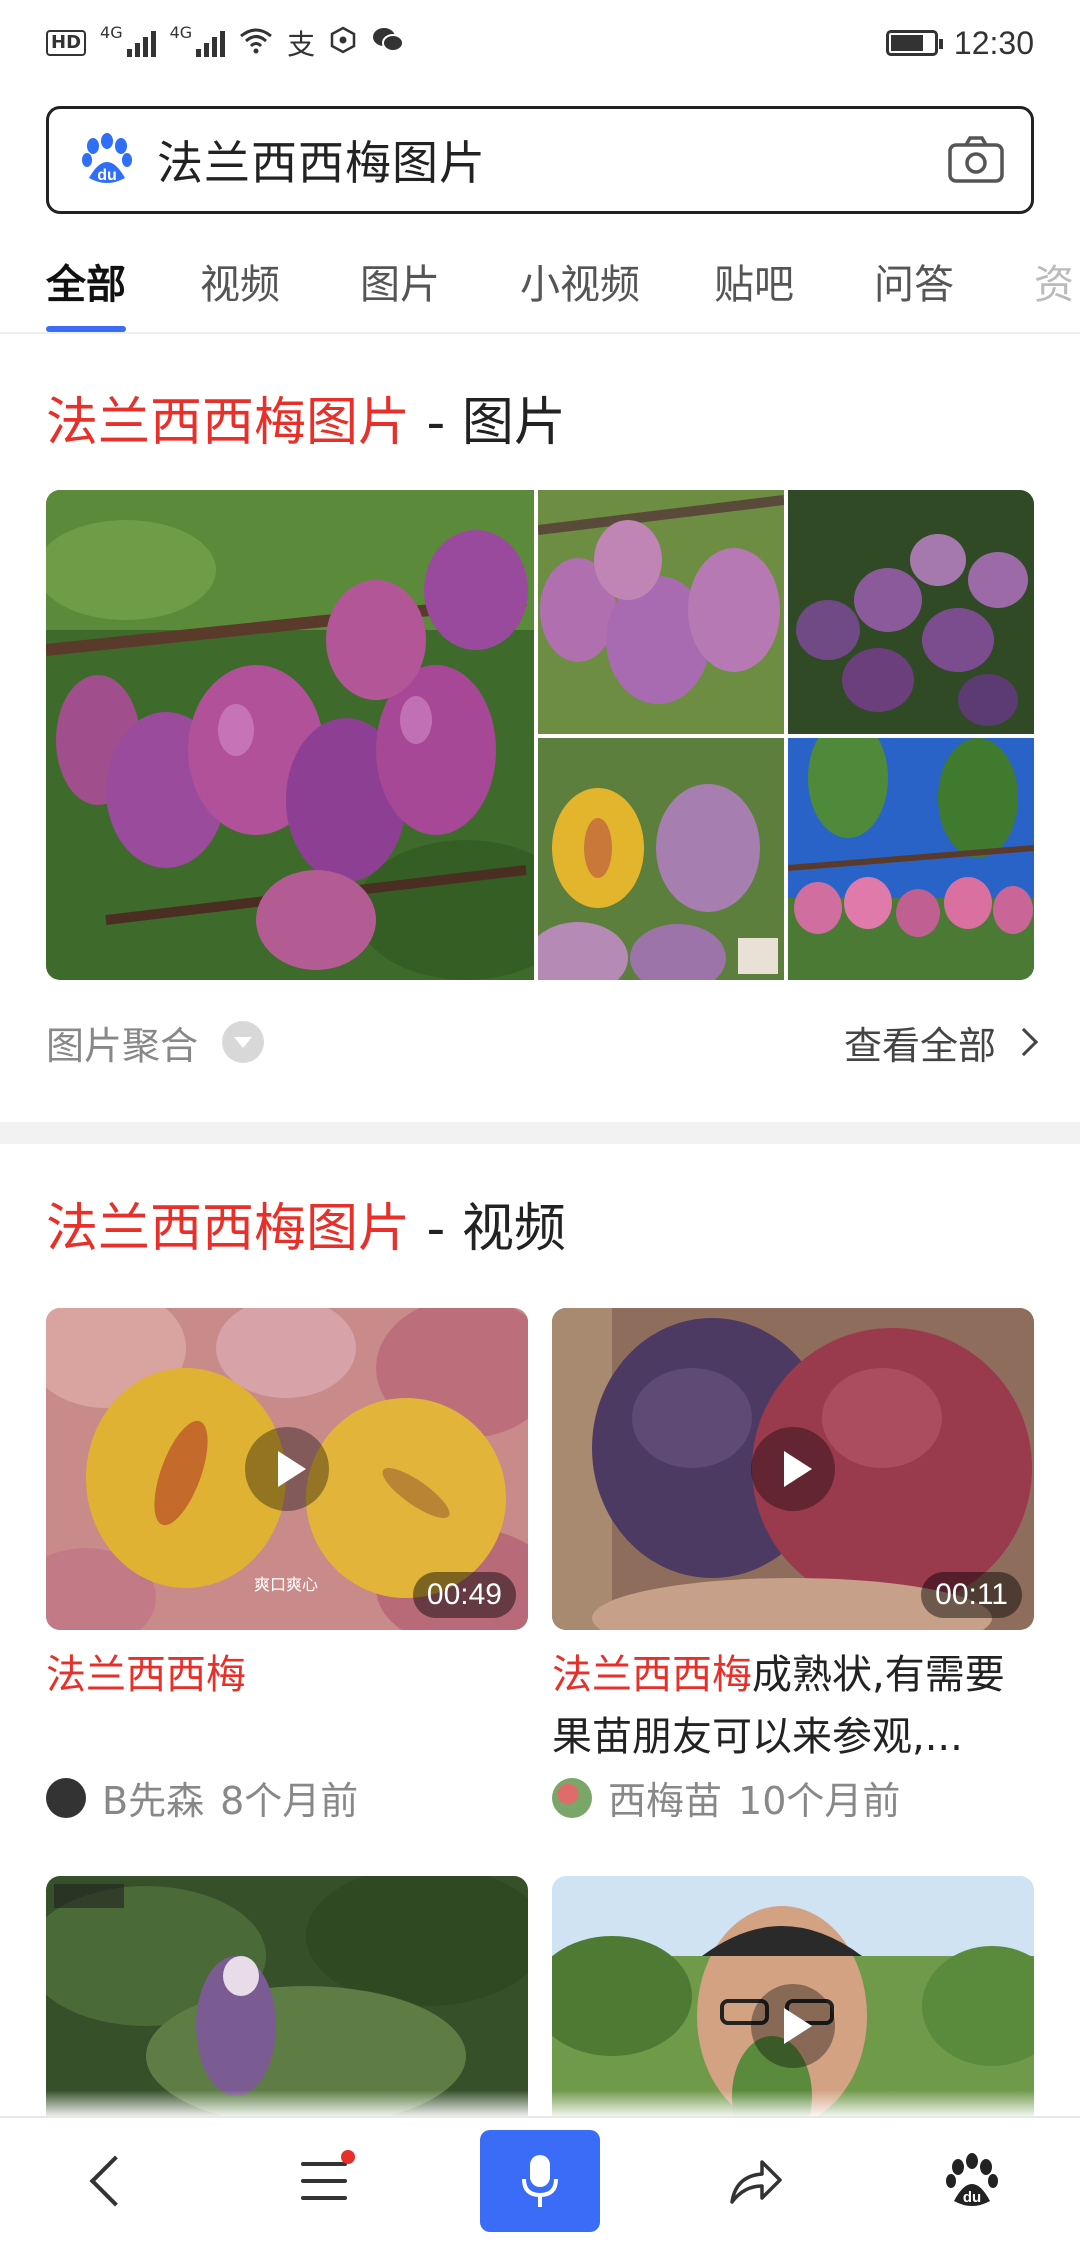  Describe the element at coordinates (289, 1801) in the screenshot. I see `video-time: 8个月前` at that location.